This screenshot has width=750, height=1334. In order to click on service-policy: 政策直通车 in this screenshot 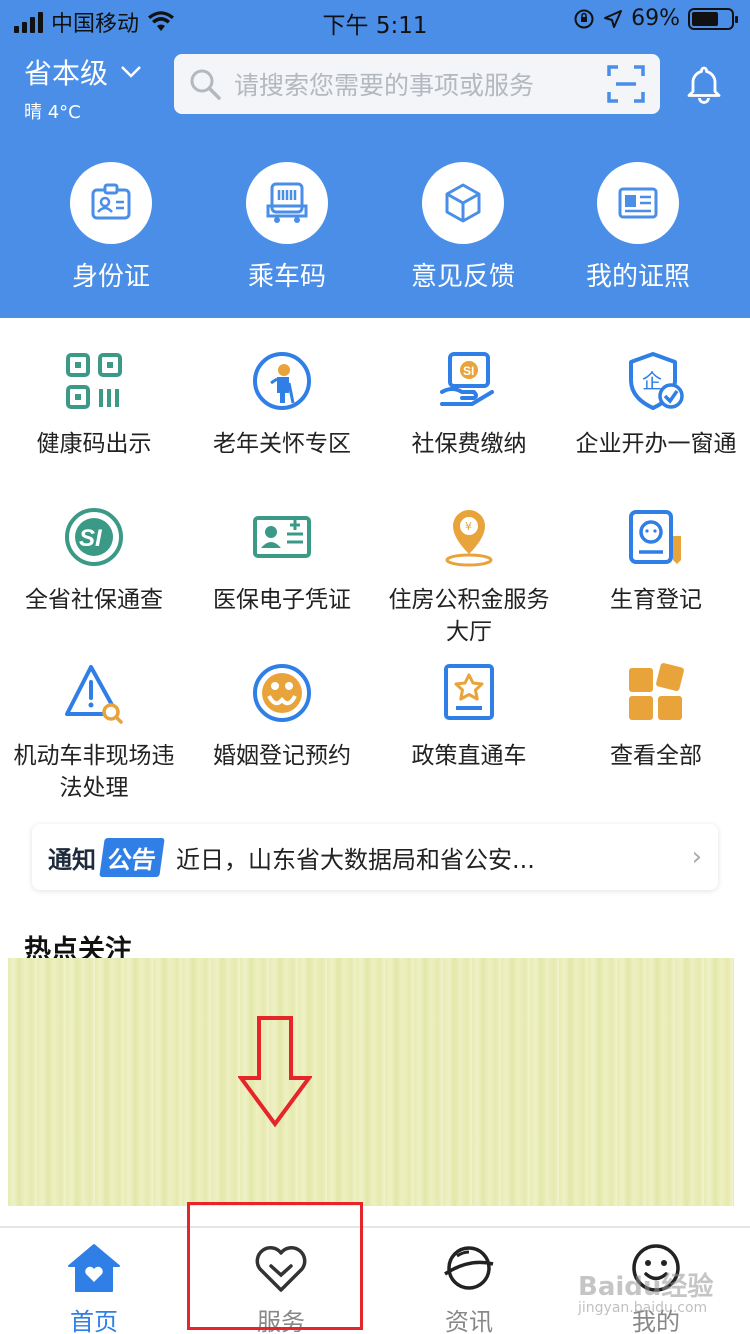, I will do `click(469, 715)`.